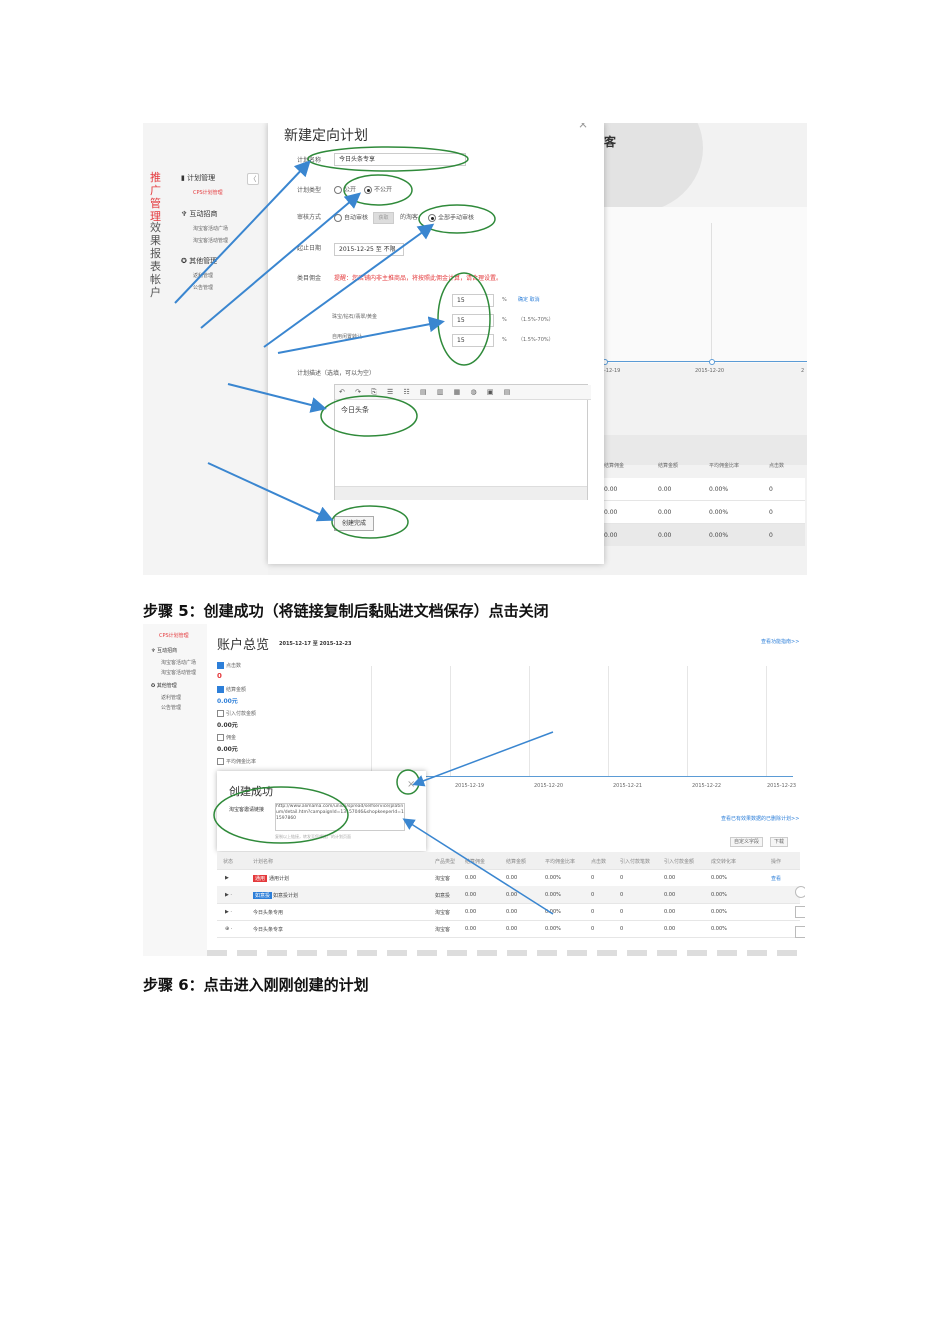  Describe the element at coordinates (256, 985) in the screenshot. I see `step-6-caption: 步骤 6：点击进入刚刚创建的计划` at that location.